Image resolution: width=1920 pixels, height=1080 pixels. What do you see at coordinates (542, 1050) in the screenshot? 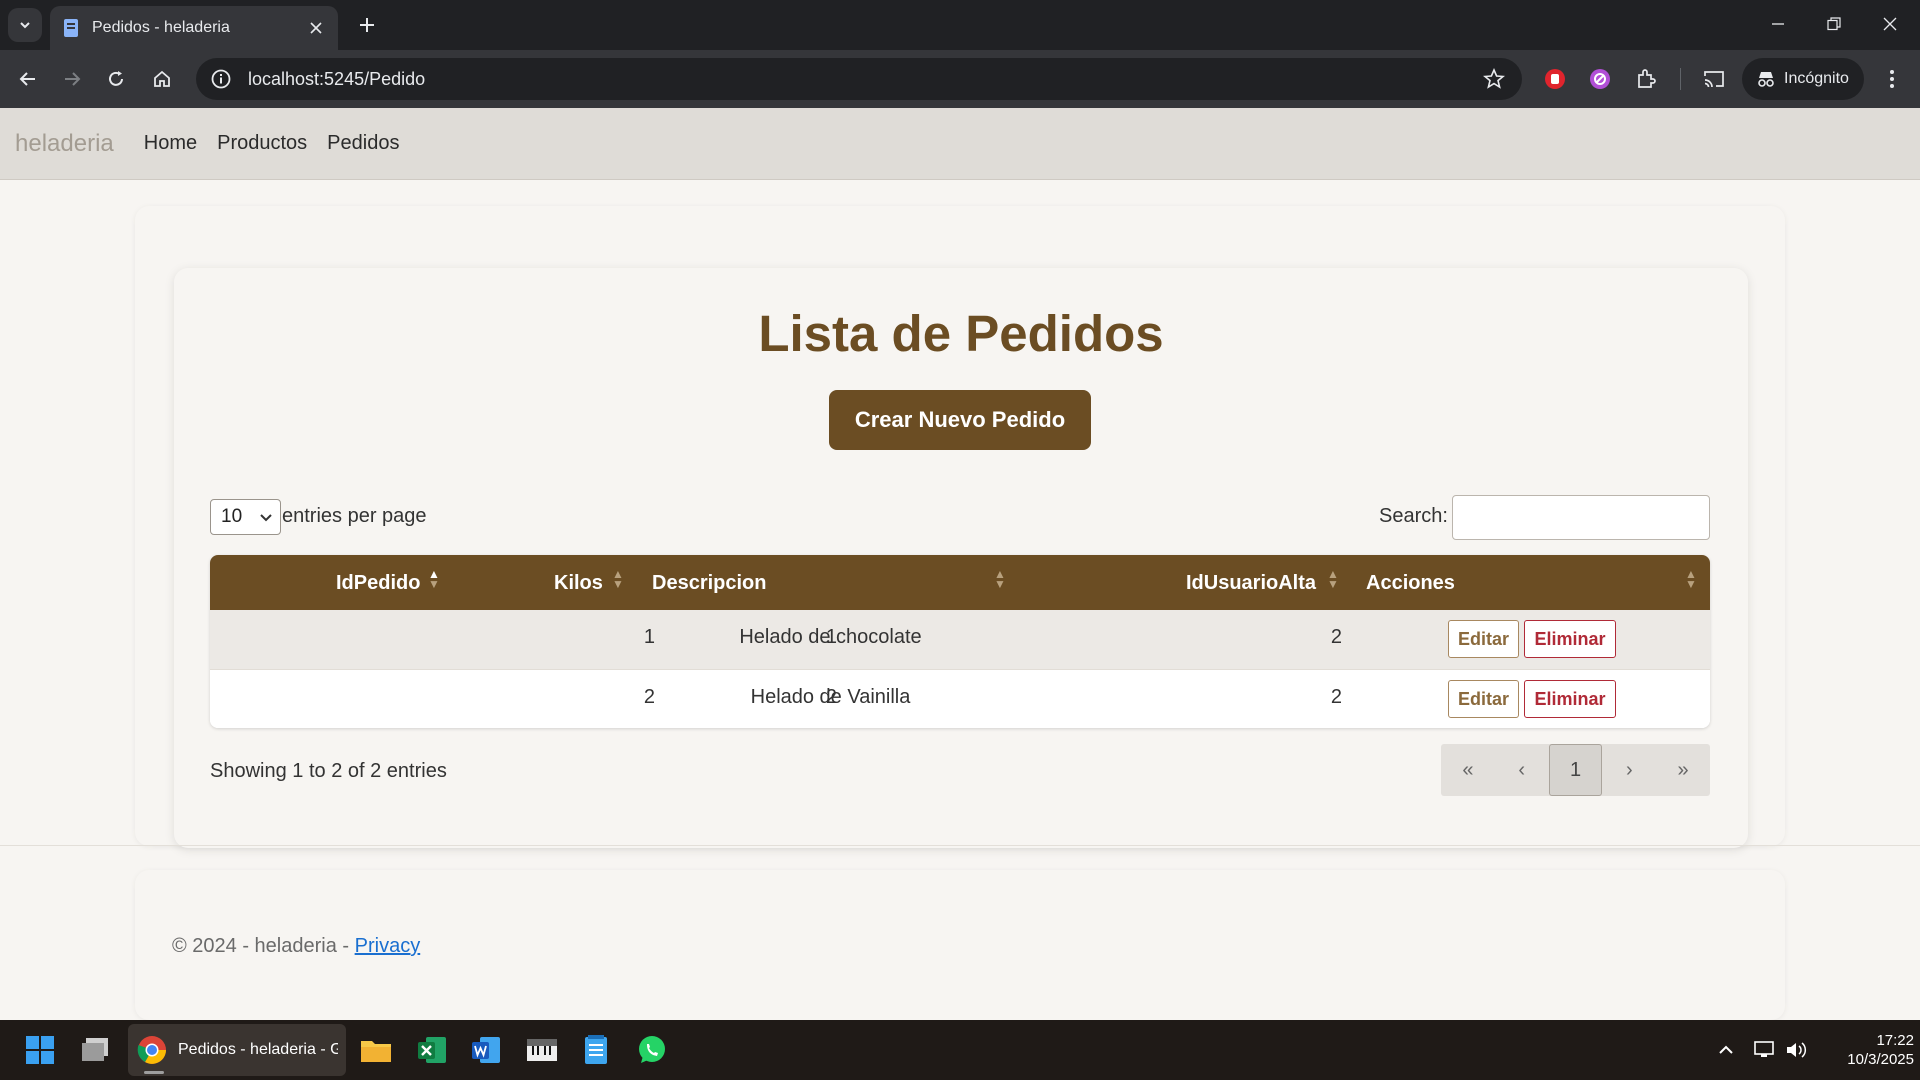
I see `virtual-piano-icon` at bounding box center [542, 1050].